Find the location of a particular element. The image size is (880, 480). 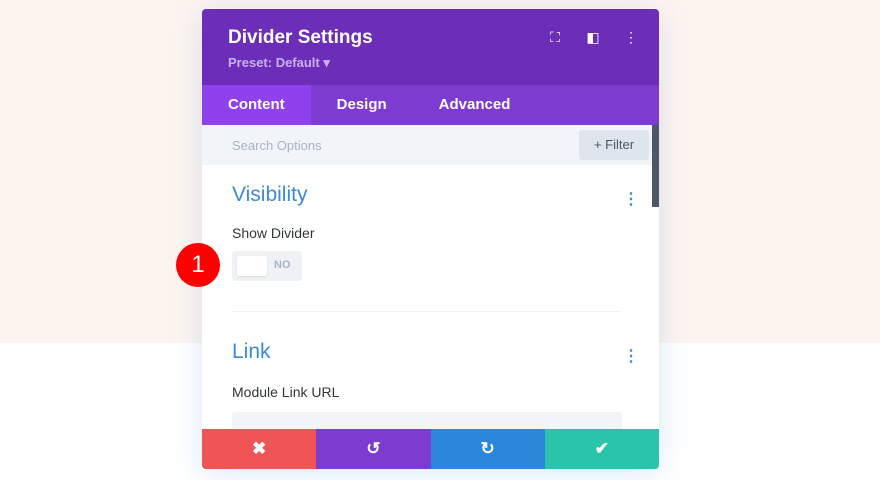

close-icon: ✖ is located at coordinates (259, 448).